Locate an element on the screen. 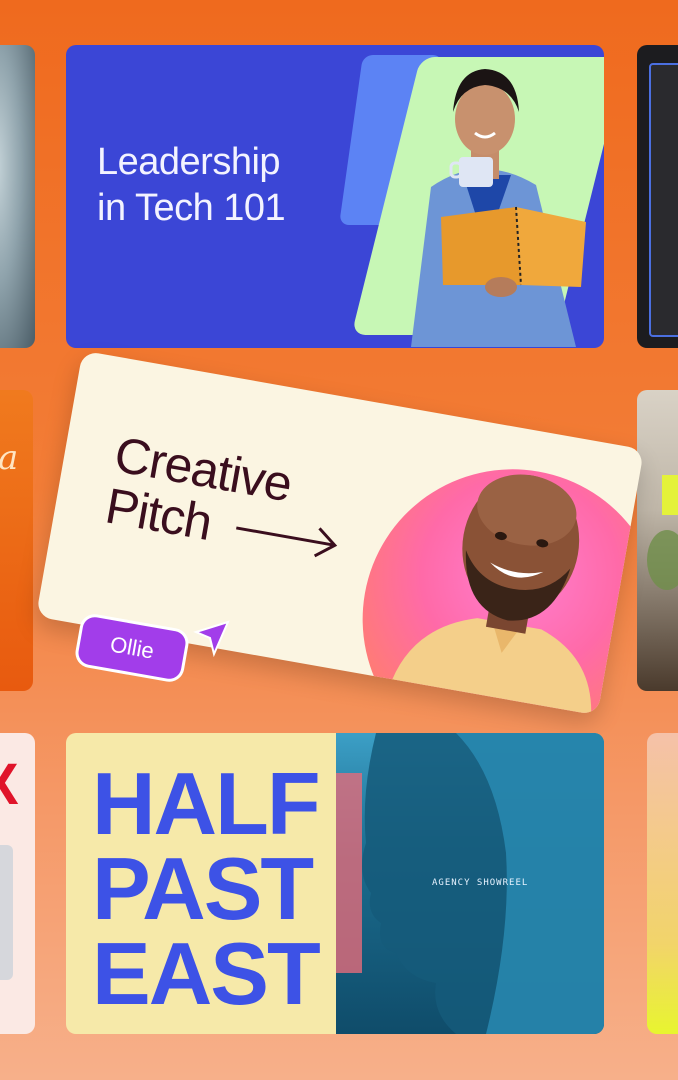  cursor-pointer-icon is located at coordinates (211, 639).